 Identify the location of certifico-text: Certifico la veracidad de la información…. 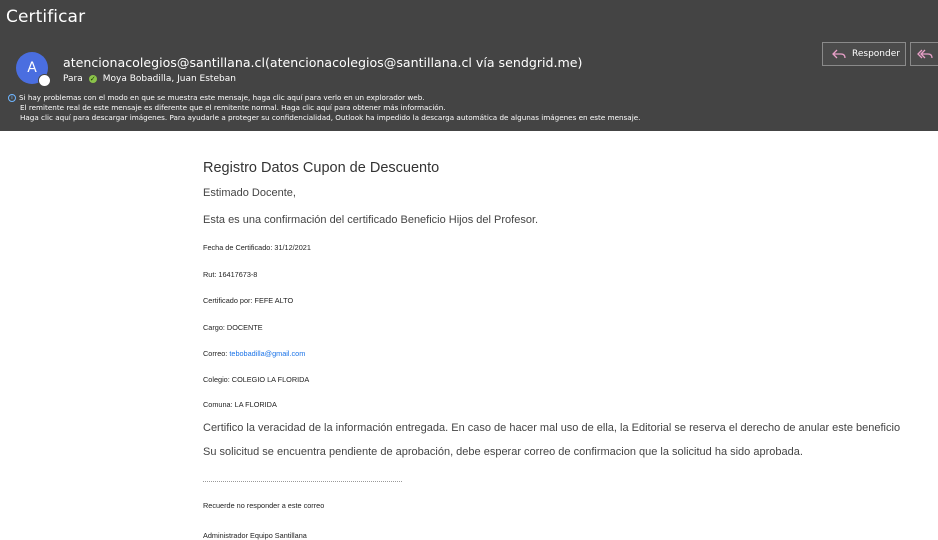
(552, 428).